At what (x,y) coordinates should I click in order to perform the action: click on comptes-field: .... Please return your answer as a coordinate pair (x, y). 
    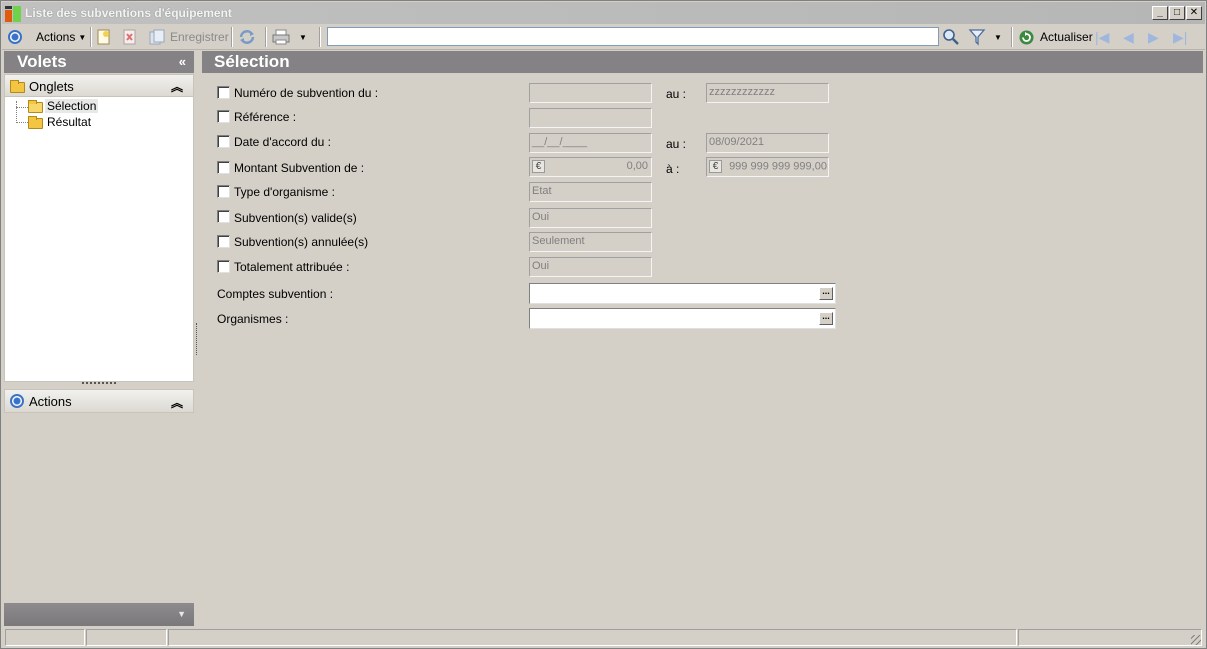
    Looking at the image, I should click on (682, 293).